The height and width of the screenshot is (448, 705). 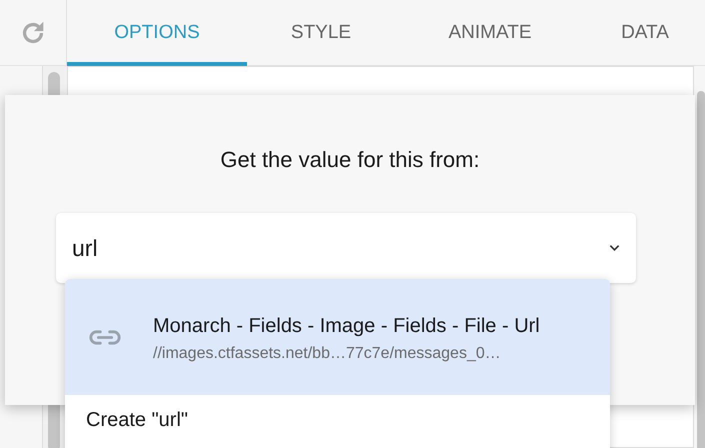 I want to click on tab: STYLE, so click(x=321, y=33).